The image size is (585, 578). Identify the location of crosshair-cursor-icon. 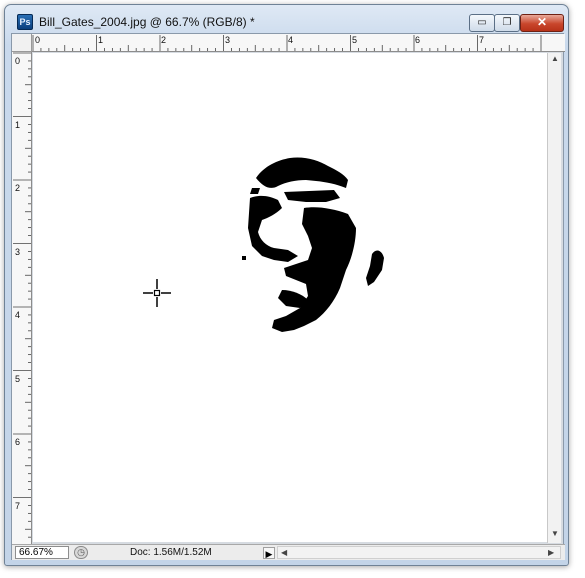
(157, 293).